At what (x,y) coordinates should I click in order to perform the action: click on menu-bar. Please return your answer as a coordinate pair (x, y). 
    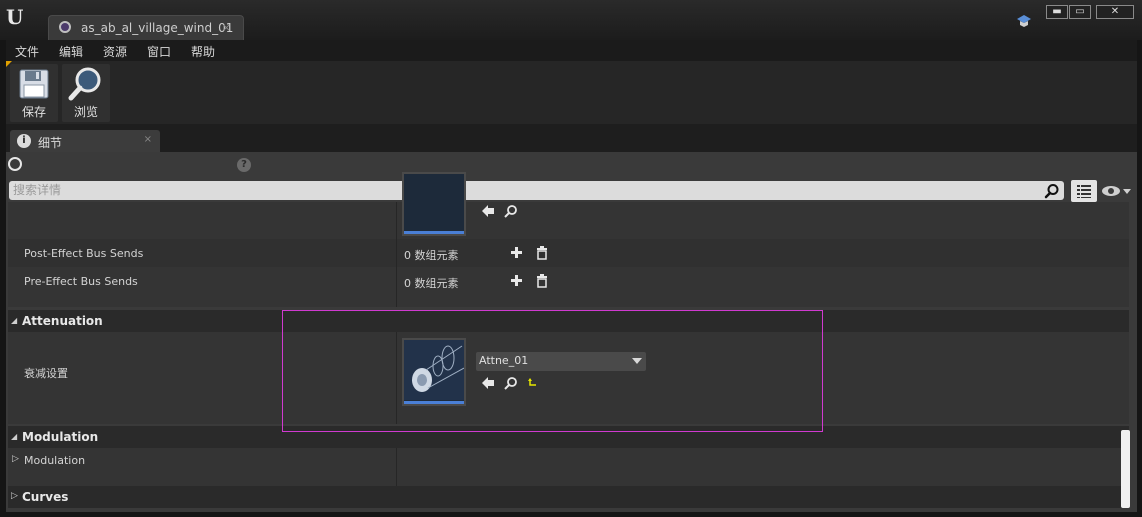
    Looking at the image, I should click on (571, 50).